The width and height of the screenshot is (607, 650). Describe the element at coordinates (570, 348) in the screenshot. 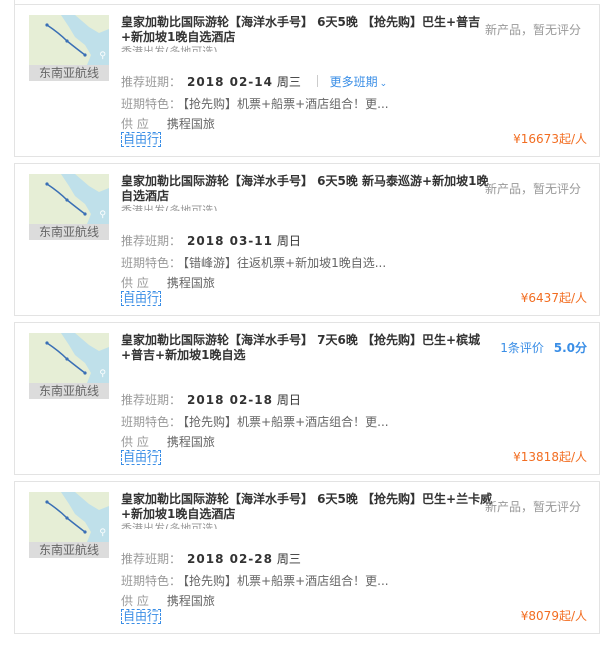

I see `review-score: 5.0分` at that location.